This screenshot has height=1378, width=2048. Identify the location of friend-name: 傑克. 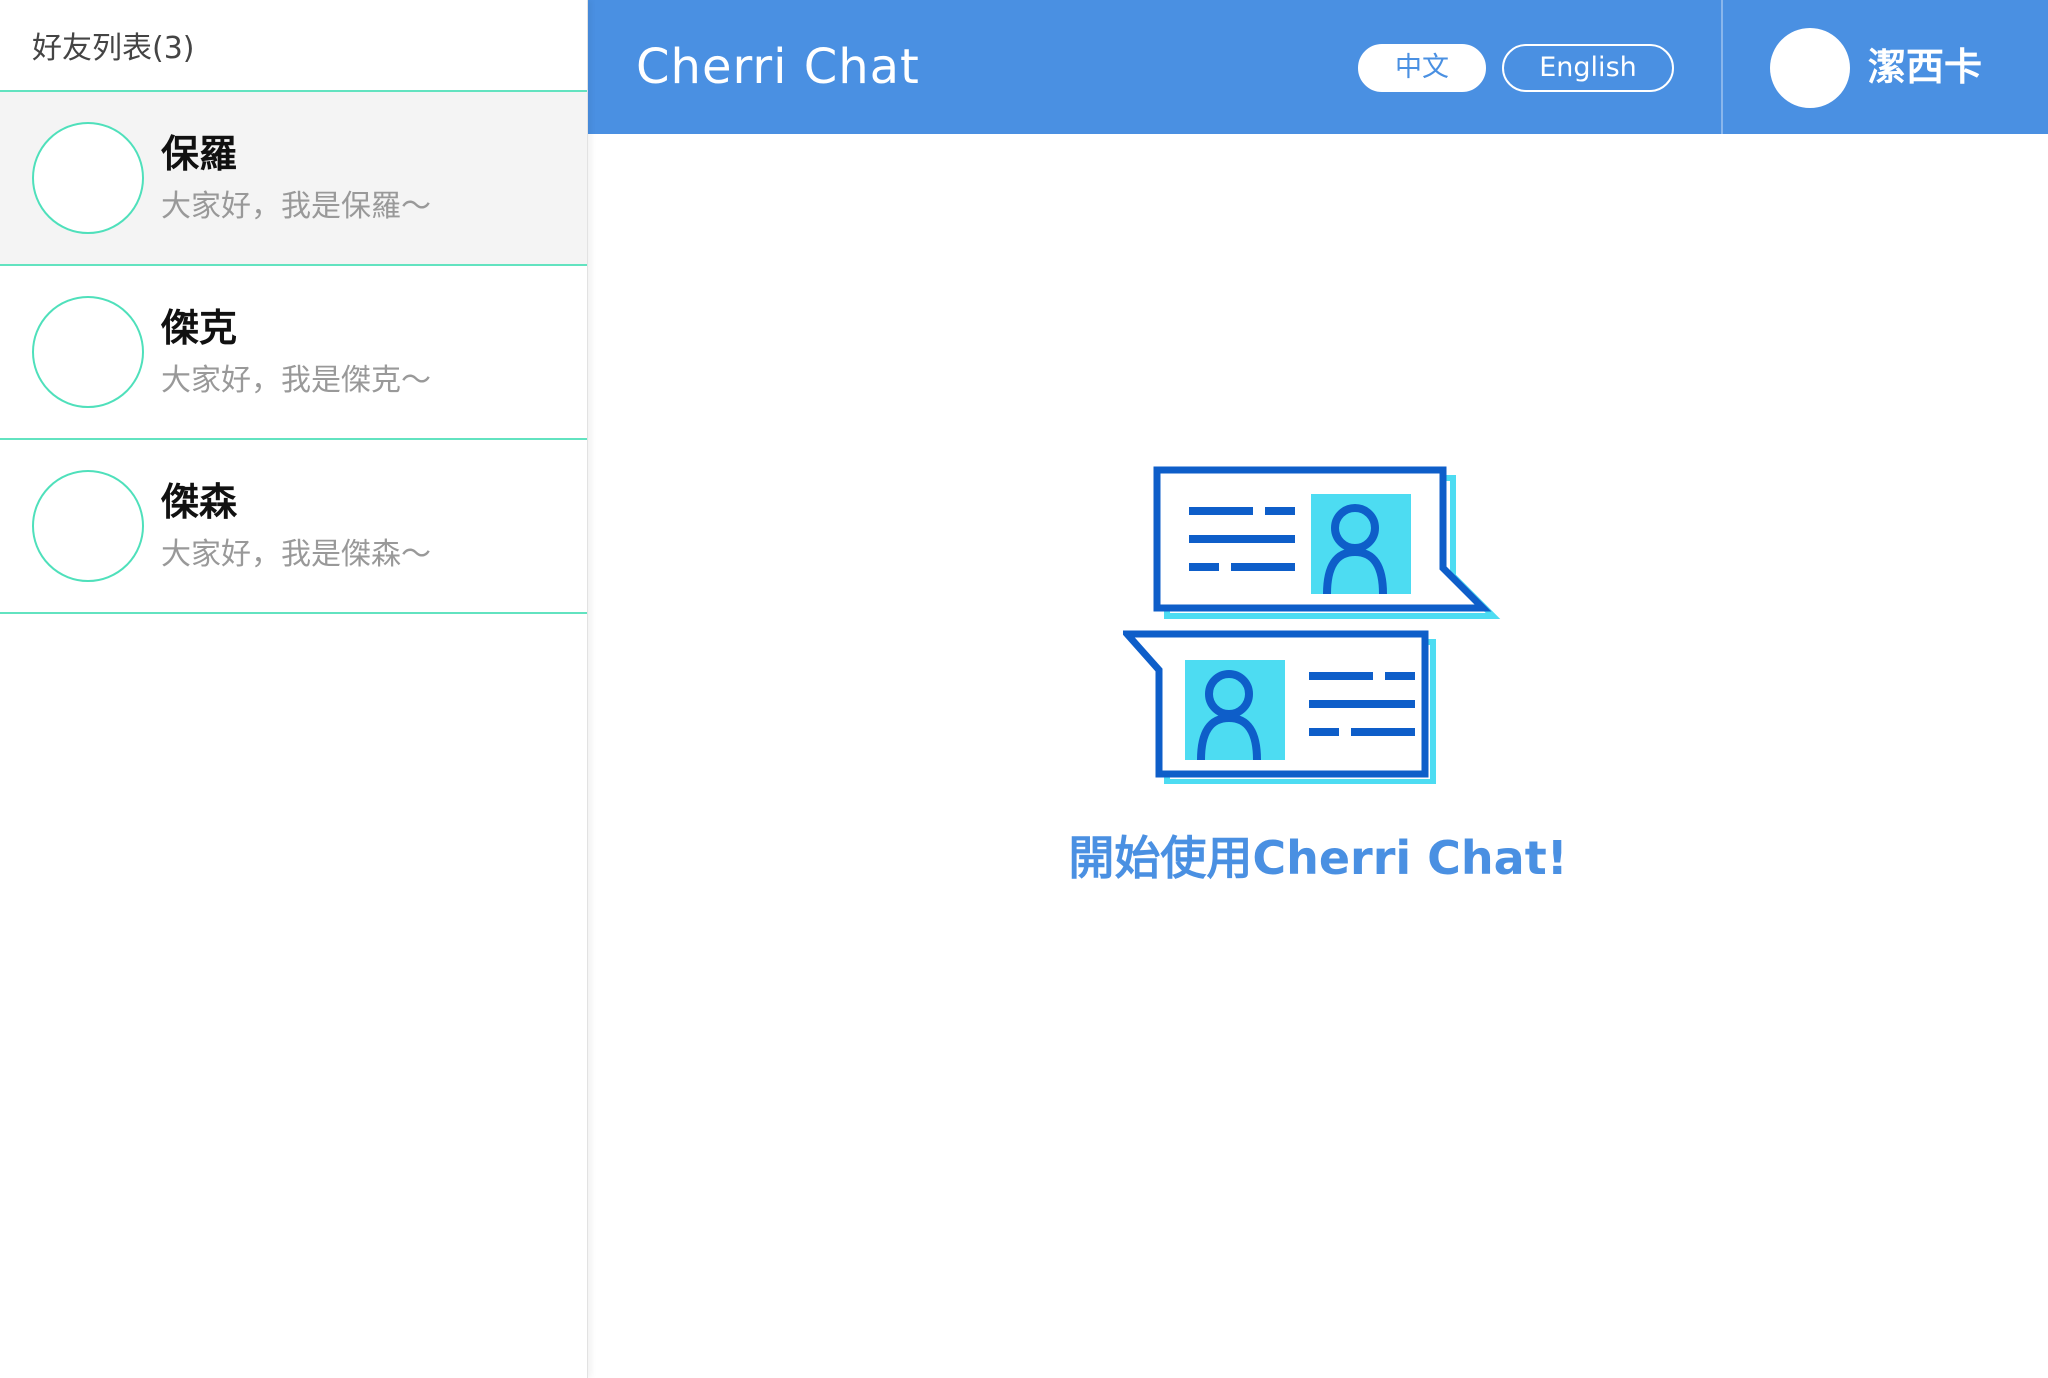
(199, 328).